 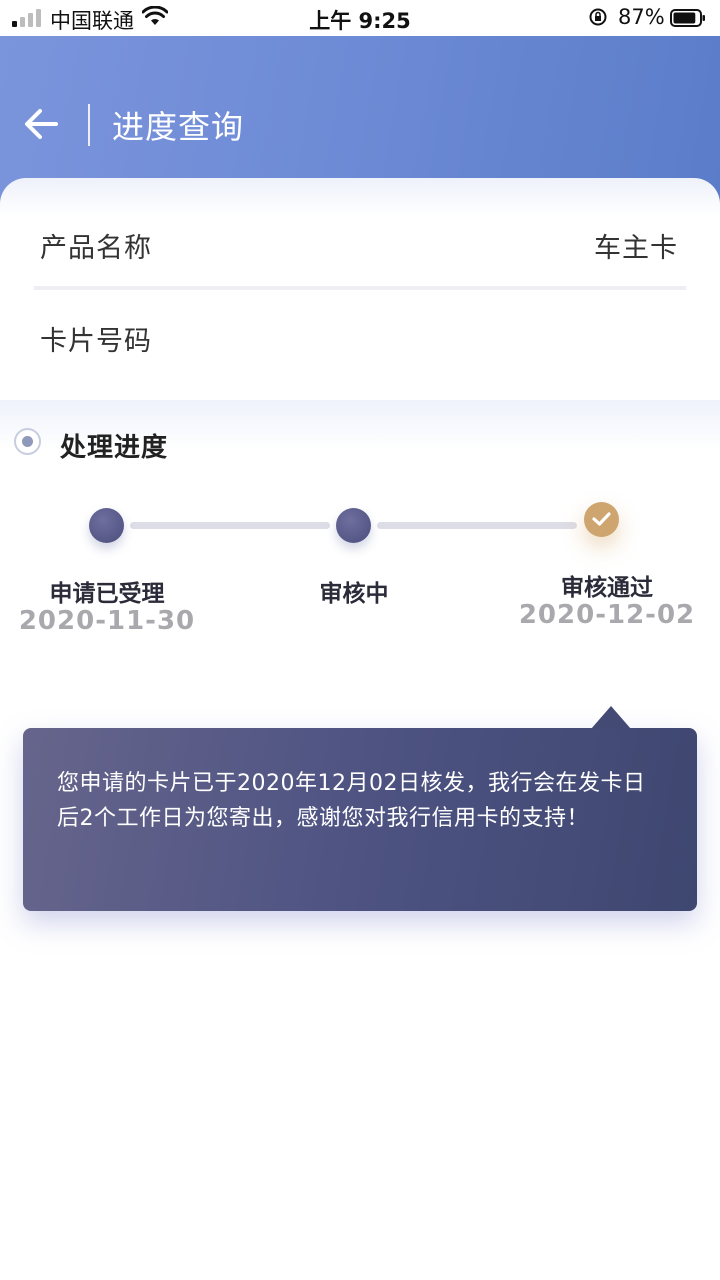 What do you see at coordinates (27, 441) in the screenshot?
I see `section-marker-icon` at bounding box center [27, 441].